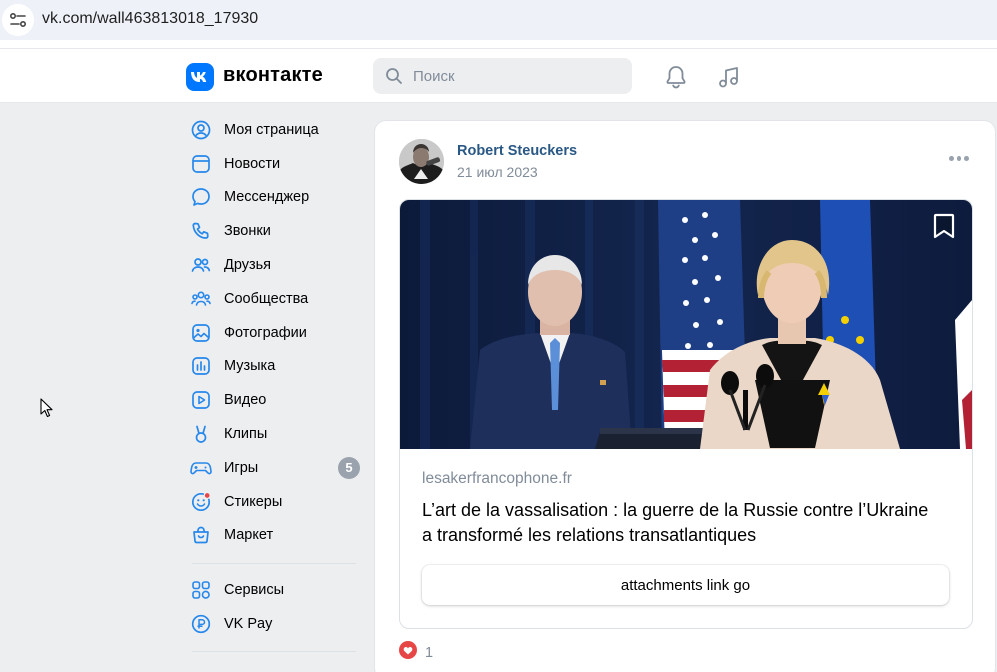 This screenshot has width=997, height=672. I want to click on bell-icon, so click(676, 77).